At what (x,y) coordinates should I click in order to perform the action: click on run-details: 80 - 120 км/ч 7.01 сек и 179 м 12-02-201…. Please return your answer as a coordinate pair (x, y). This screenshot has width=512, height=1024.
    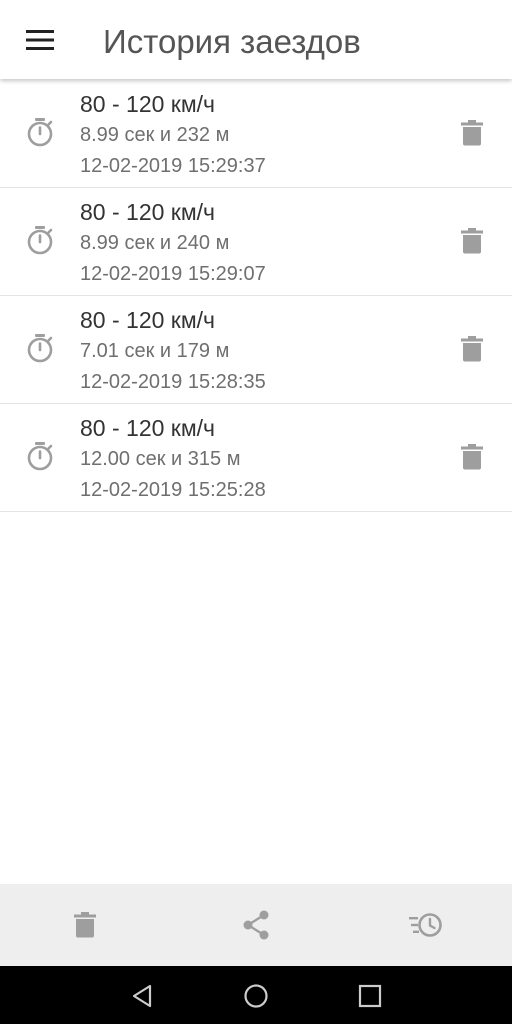
    Looking at the image, I should click on (256, 351).